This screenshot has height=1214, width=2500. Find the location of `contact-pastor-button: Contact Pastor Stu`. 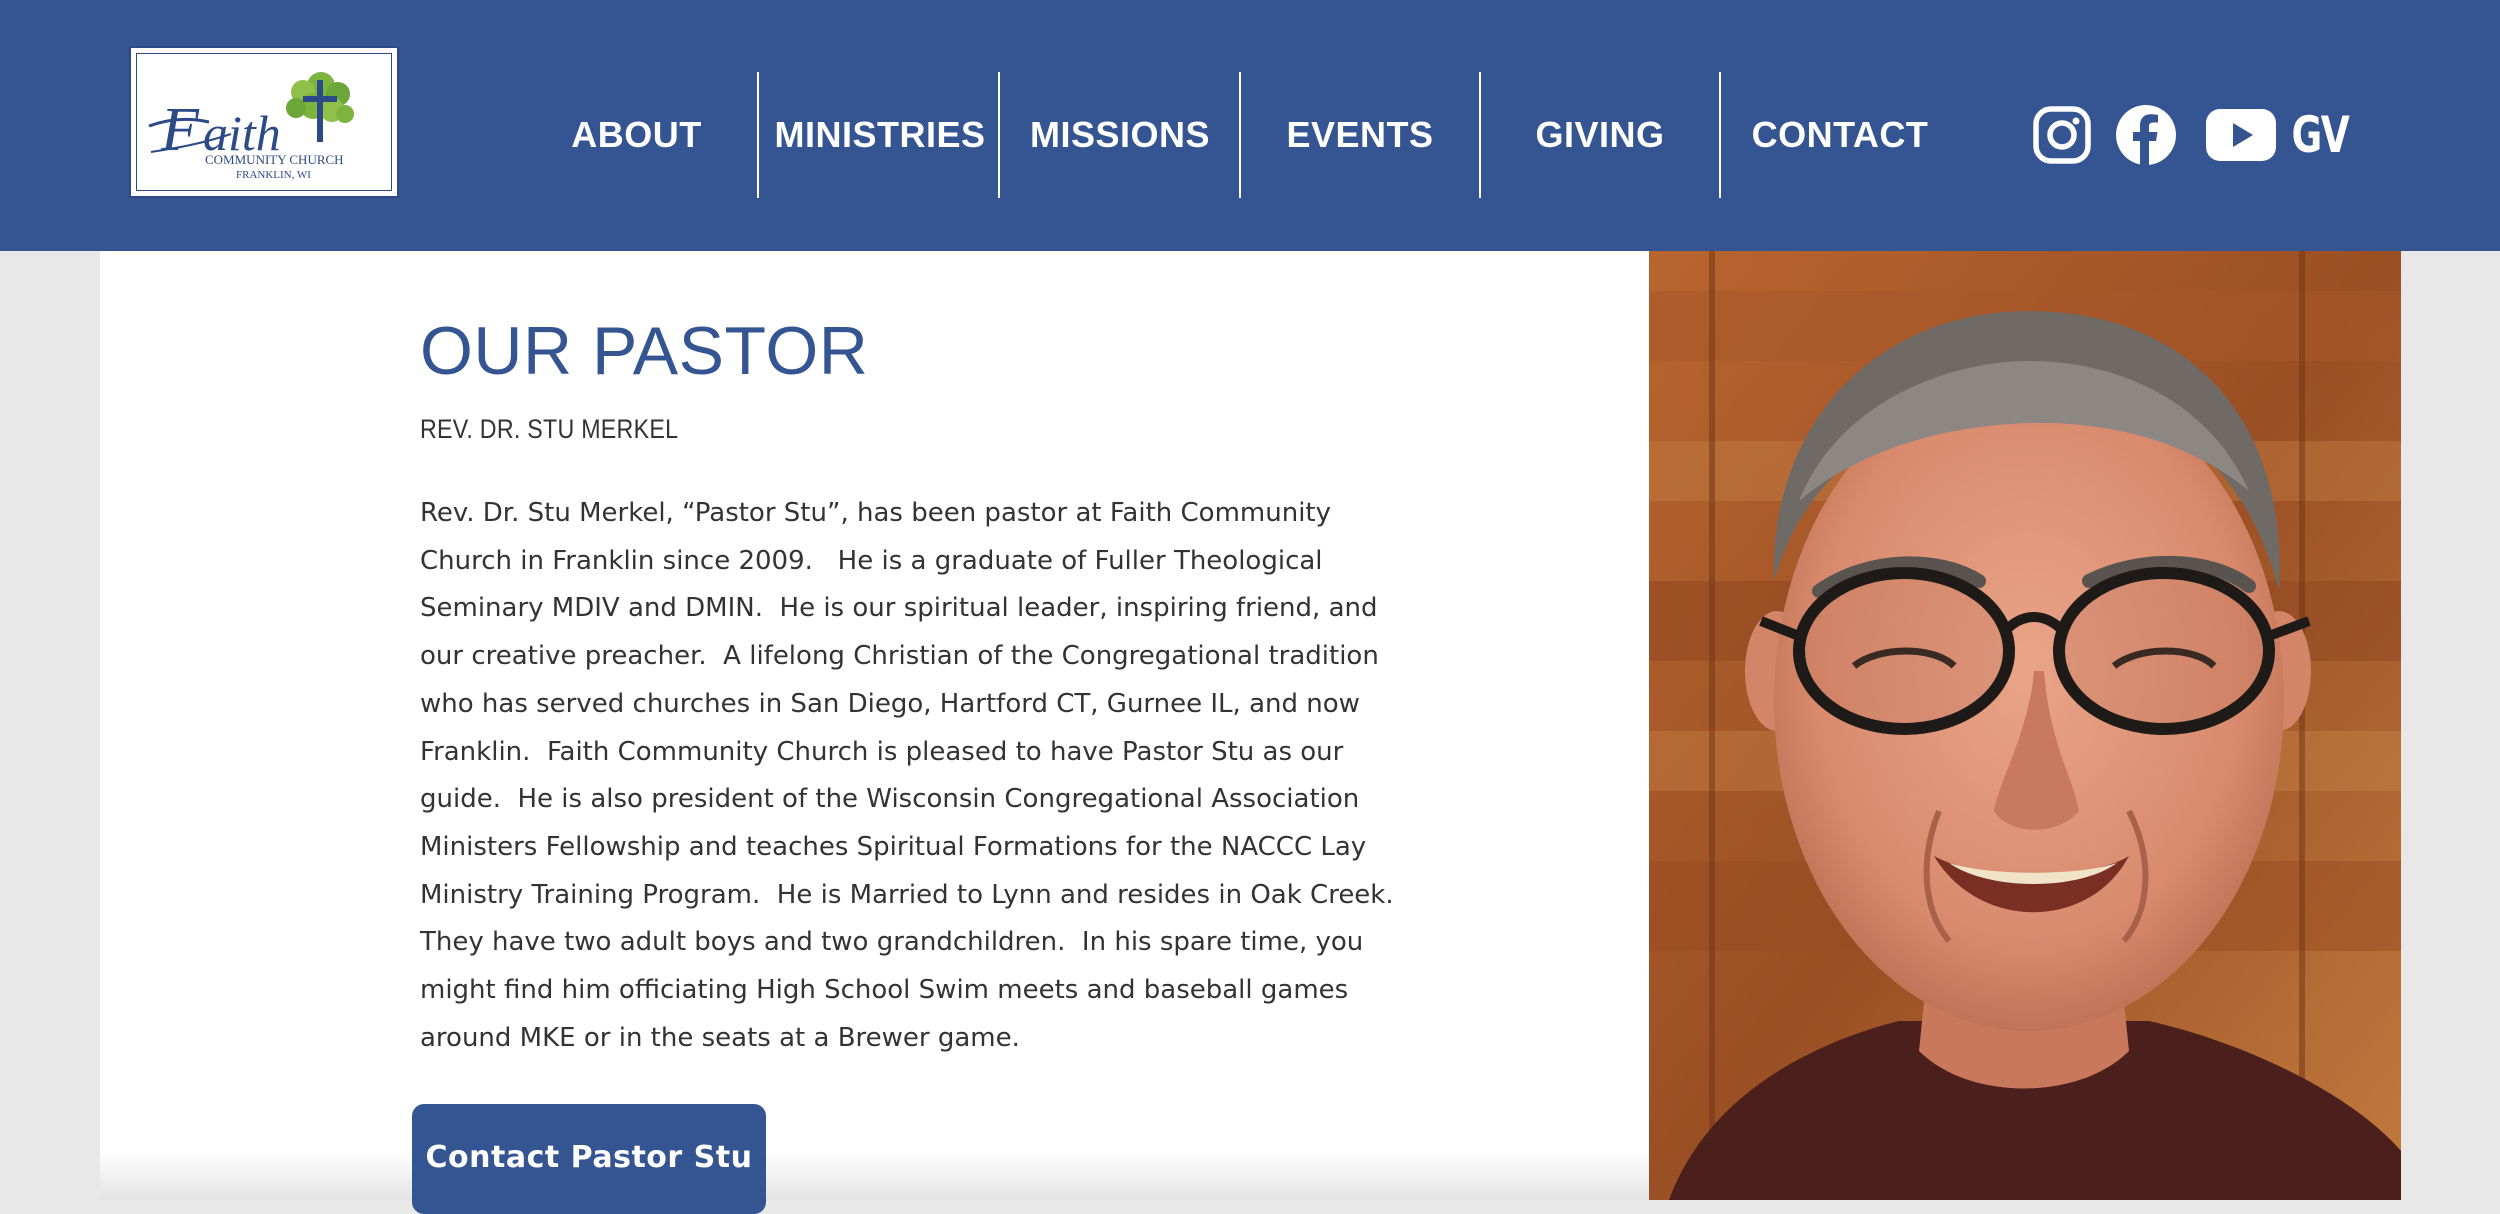

contact-pastor-button: Contact Pastor Stu is located at coordinates (589, 1159).